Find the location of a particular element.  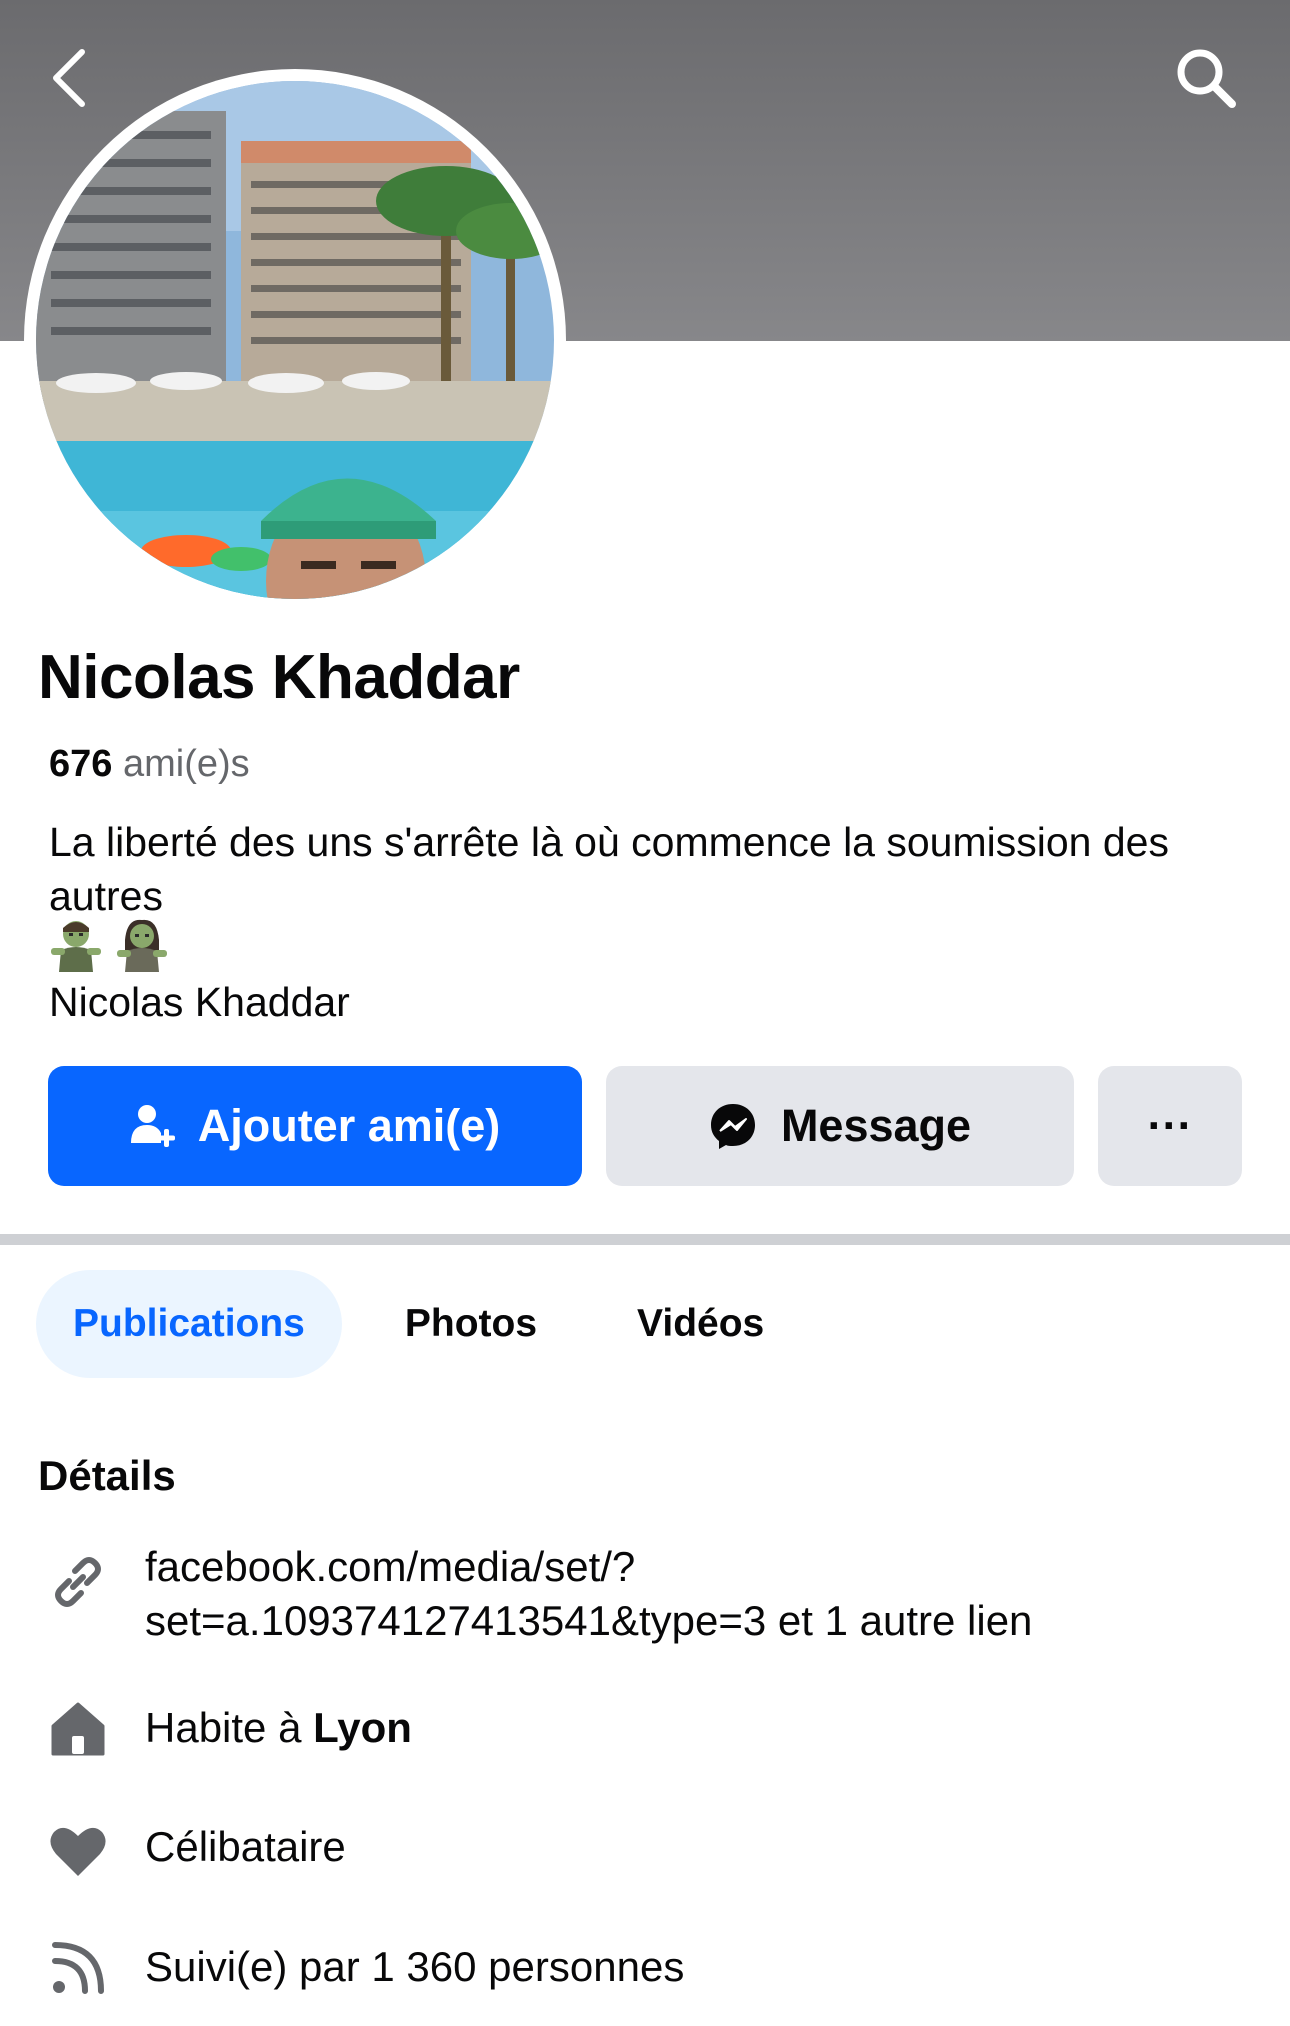

more-options-button: ··· is located at coordinates (1170, 1126).